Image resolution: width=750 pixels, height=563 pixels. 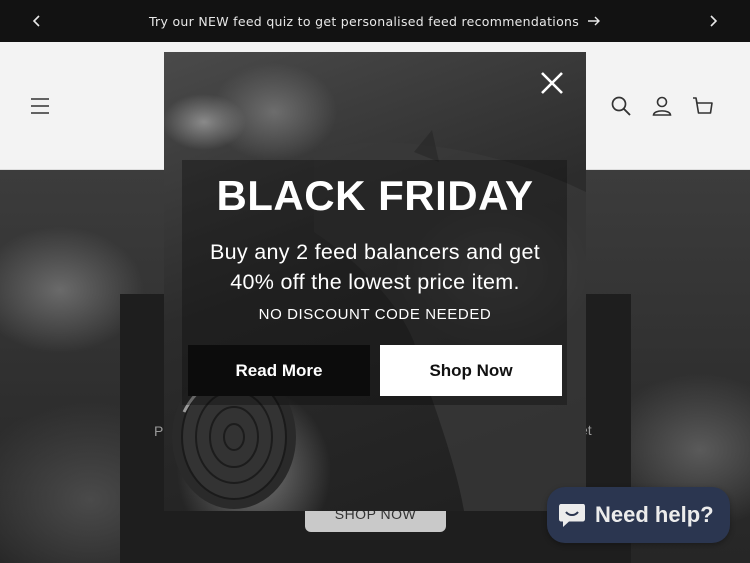 I want to click on chat-help-button: Need help?, so click(x=638, y=515).